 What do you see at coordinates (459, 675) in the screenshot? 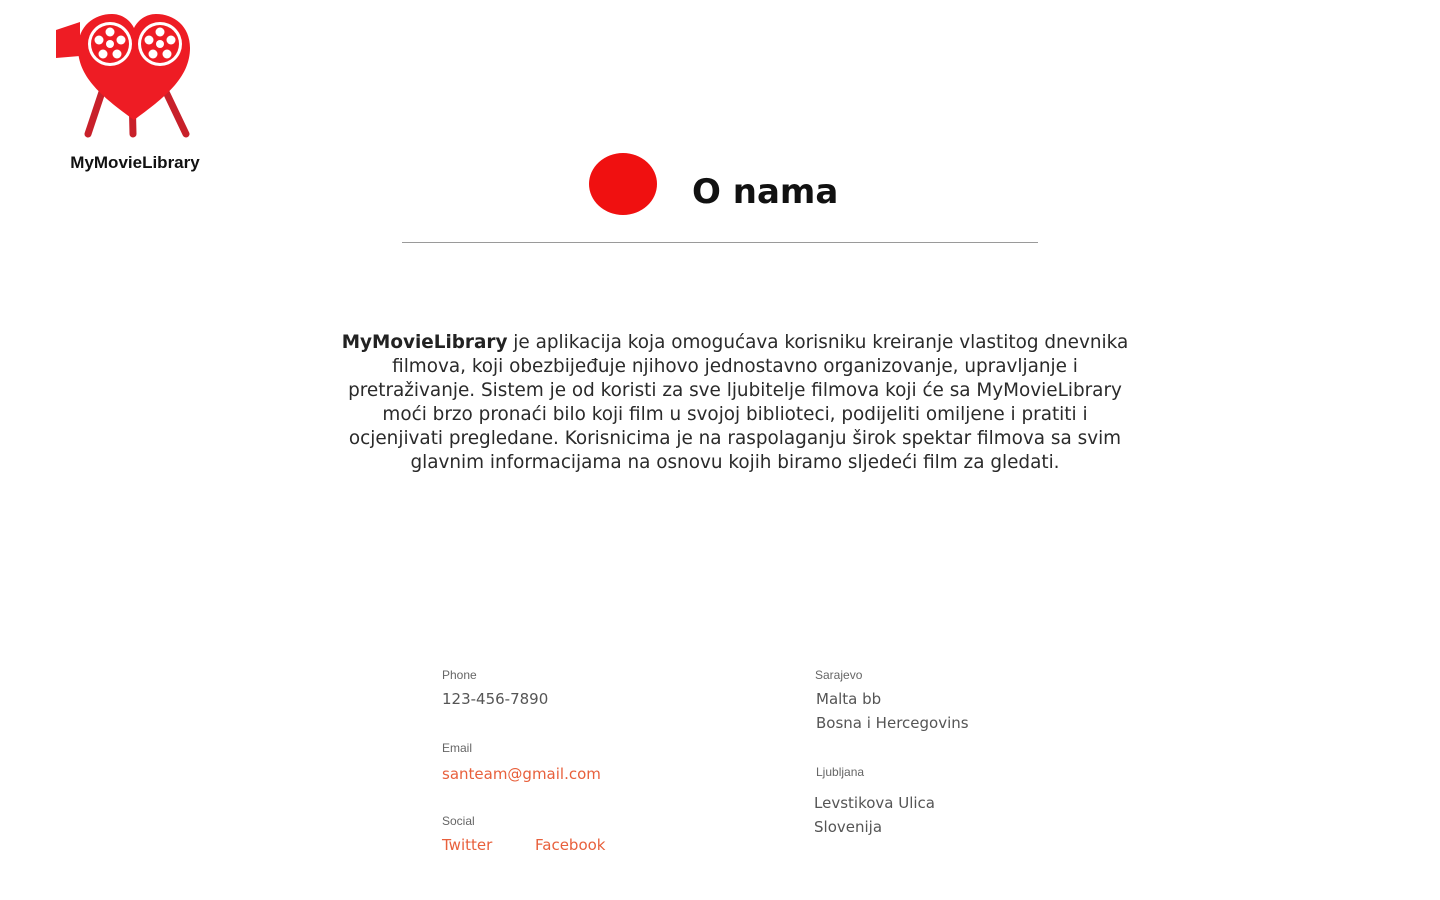
I see `phone-label: Phone` at bounding box center [459, 675].